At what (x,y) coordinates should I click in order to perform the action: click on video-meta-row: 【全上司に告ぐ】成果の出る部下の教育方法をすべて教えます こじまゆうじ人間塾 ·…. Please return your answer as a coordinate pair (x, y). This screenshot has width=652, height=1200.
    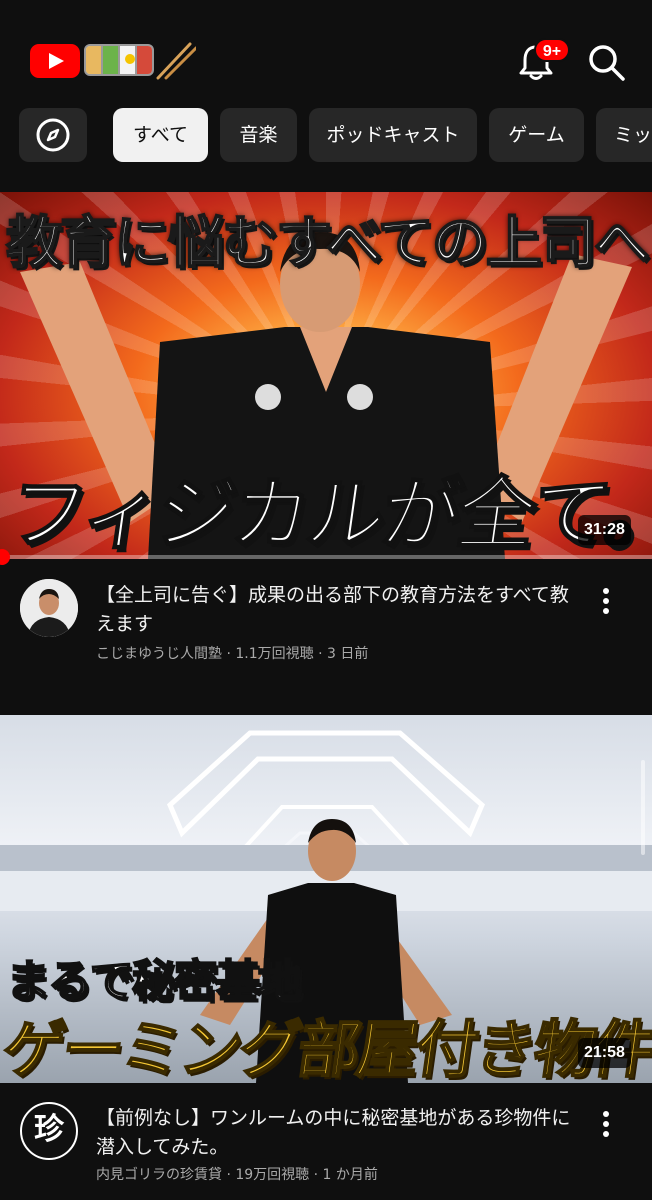
    Looking at the image, I should click on (326, 625).